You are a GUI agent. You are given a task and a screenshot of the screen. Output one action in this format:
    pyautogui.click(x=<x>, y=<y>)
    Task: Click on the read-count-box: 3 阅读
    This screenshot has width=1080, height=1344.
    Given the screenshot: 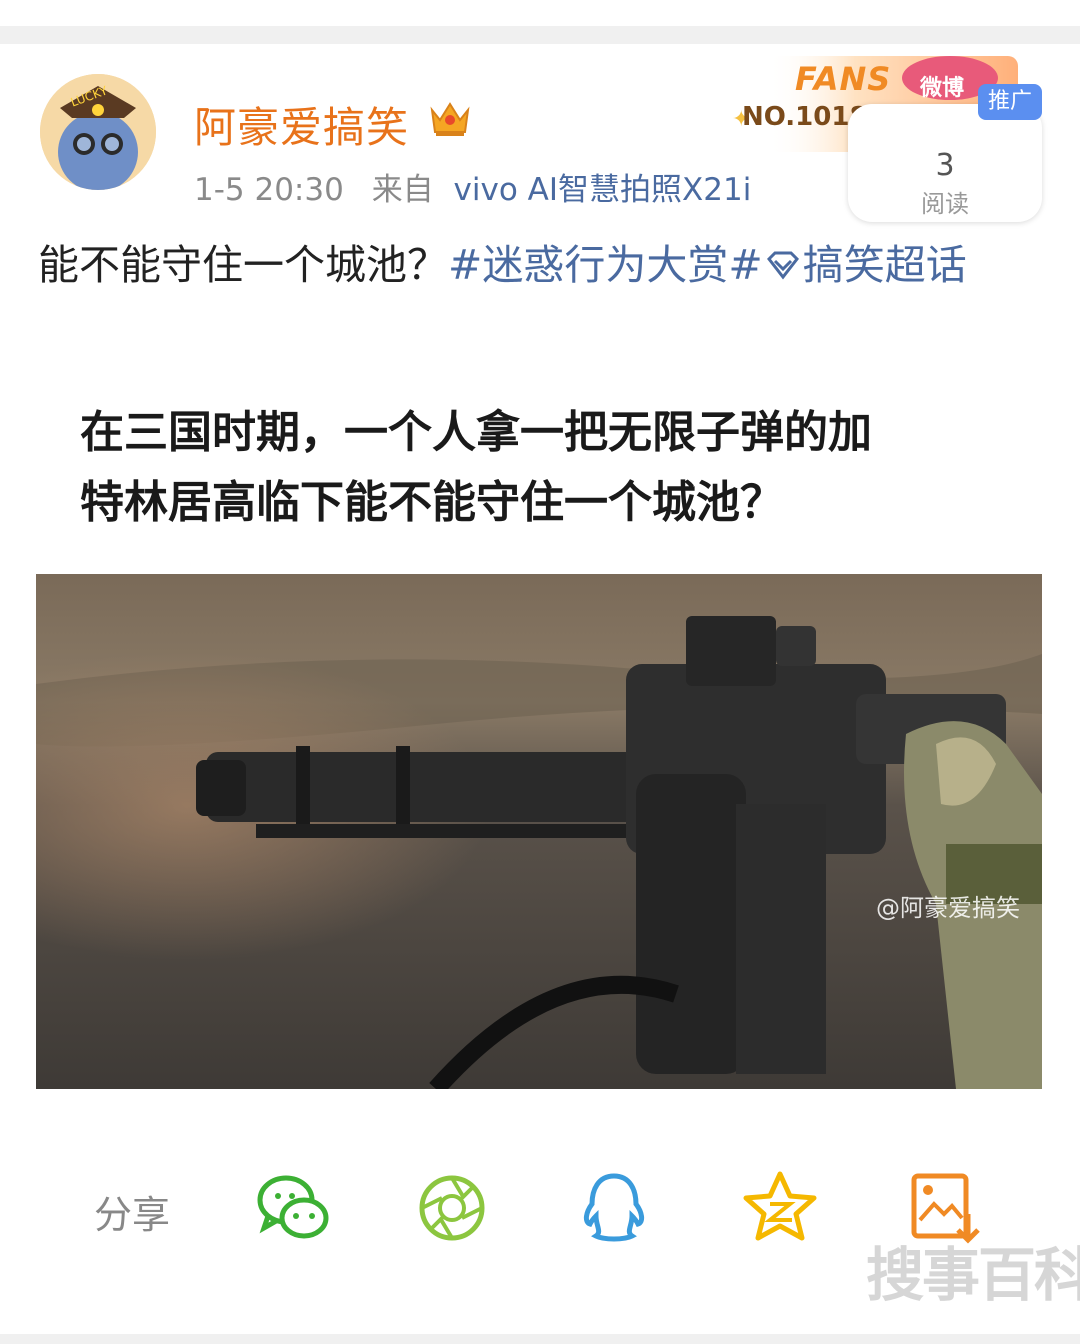 What is the action you would take?
    pyautogui.click(x=945, y=163)
    